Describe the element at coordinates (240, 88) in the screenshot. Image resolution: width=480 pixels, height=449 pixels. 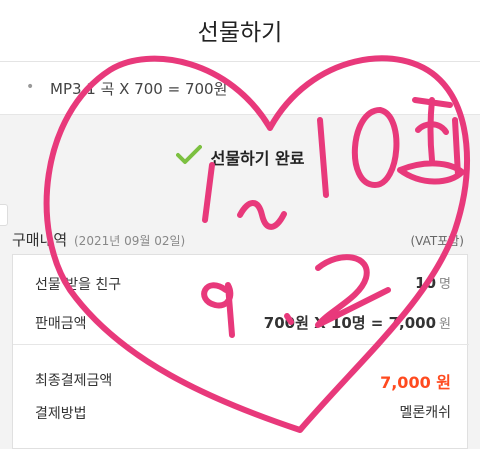
I see `gift-item-row: • MP3 1 곡 X 700 = 700원` at that location.